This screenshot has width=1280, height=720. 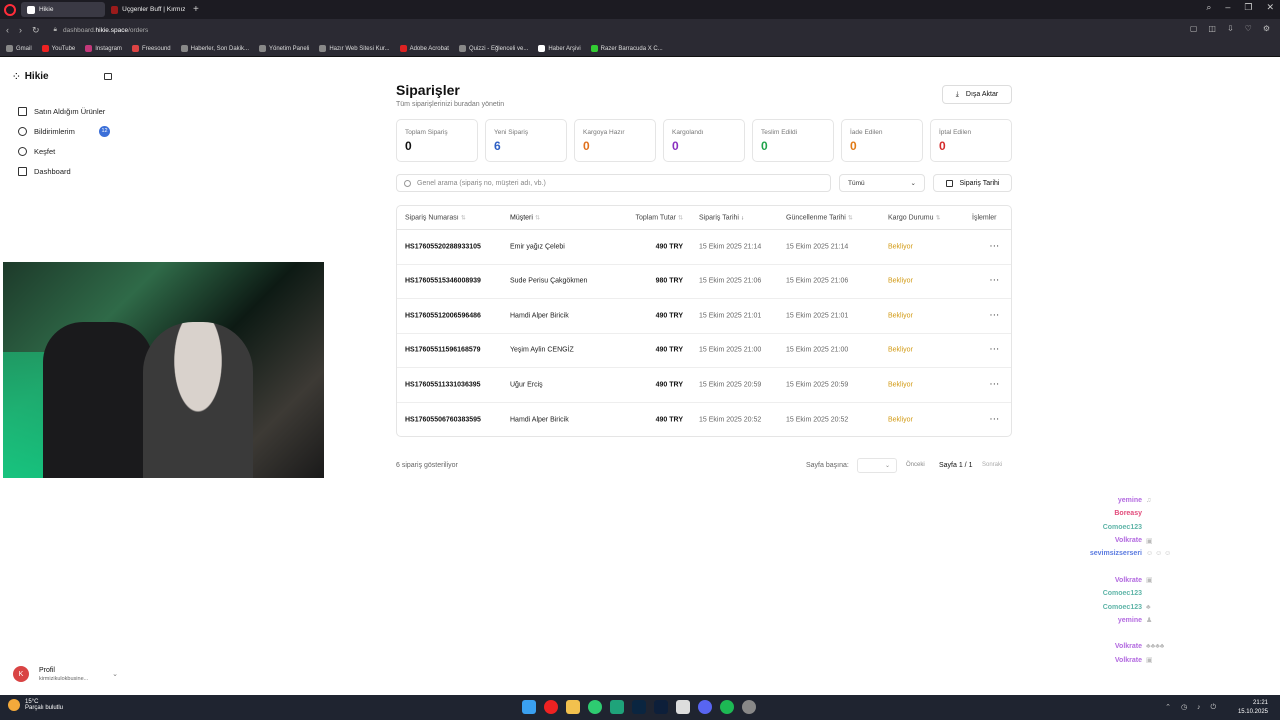 What do you see at coordinates (1266, 28) in the screenshot?
I see `settings-icon: ⚙` at bounding box center [1266, 28].